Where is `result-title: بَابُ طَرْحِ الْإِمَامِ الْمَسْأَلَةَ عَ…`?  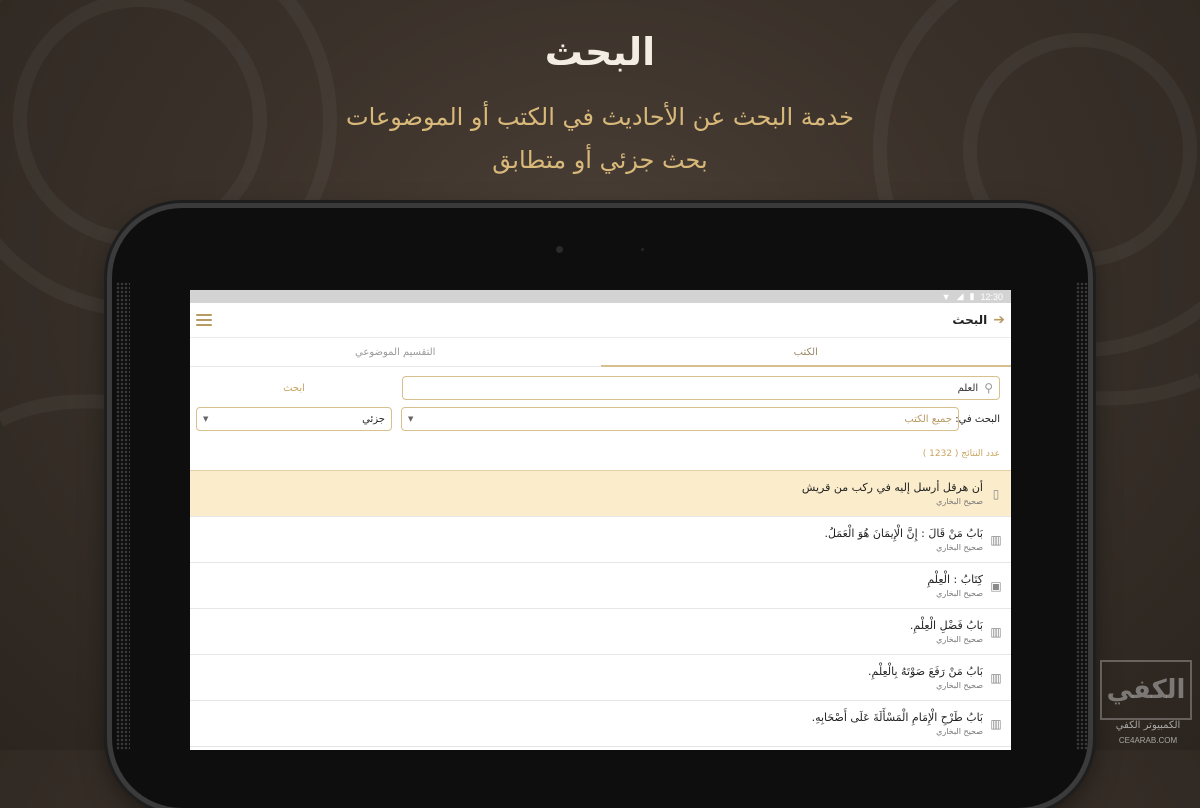
result-title: بَابُ طَرْحِ الْإِمَامِ الْمَسْأَلَةَ عَ… is located at coordinates (897, 717).